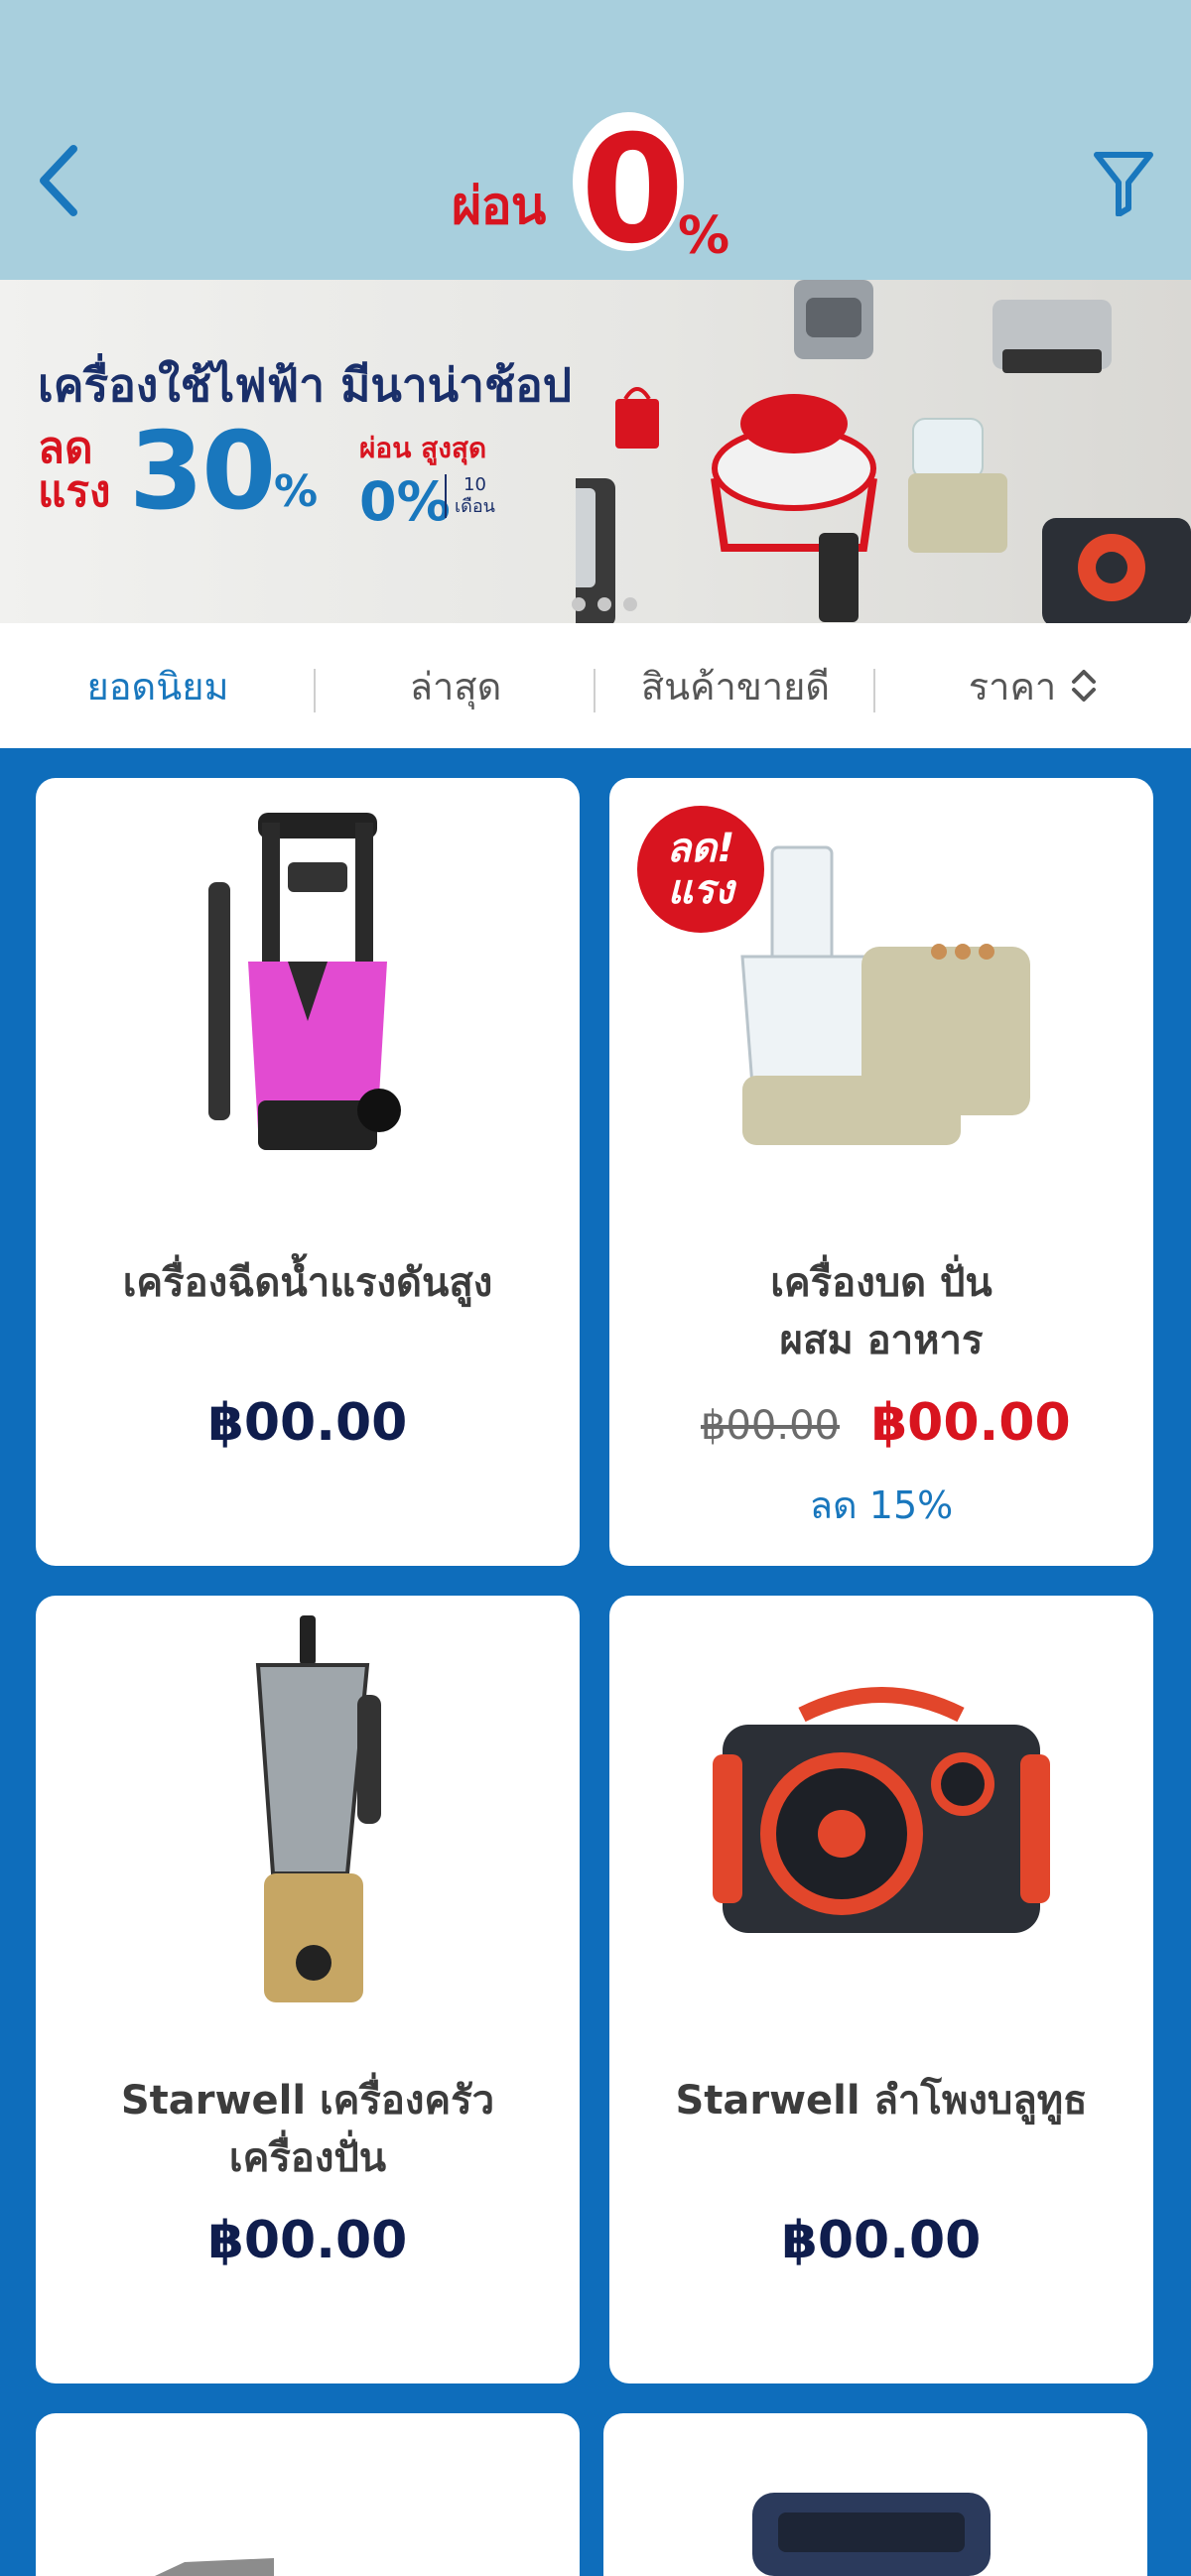 Image resolution: width=1191 pixels, height=2576 pixels. Describe the element at coordinates (318, 1809) in the screenshot. I see `blender-image` at that location.